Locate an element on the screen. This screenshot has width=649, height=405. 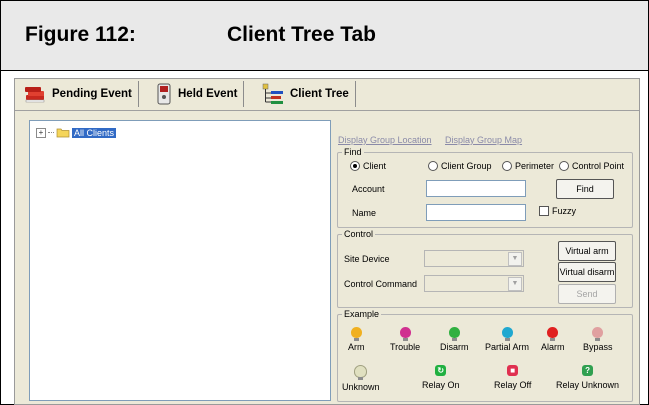
example-trouble: Trouble is located at coordinates (405, 339).